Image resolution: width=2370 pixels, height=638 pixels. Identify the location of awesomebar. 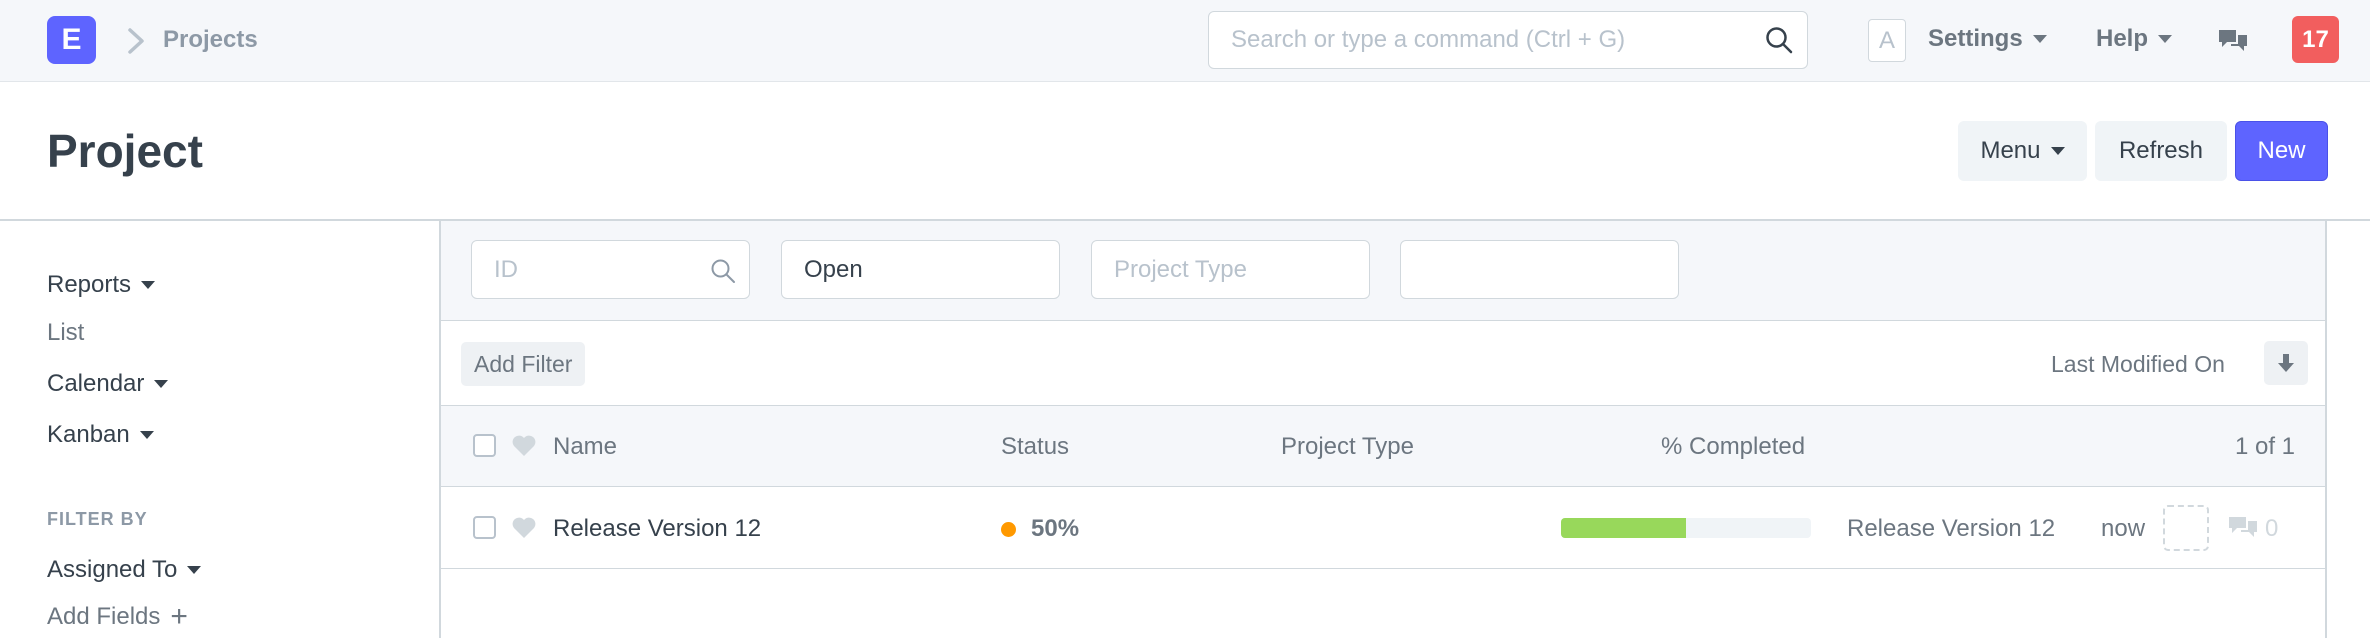
(1508, 40).